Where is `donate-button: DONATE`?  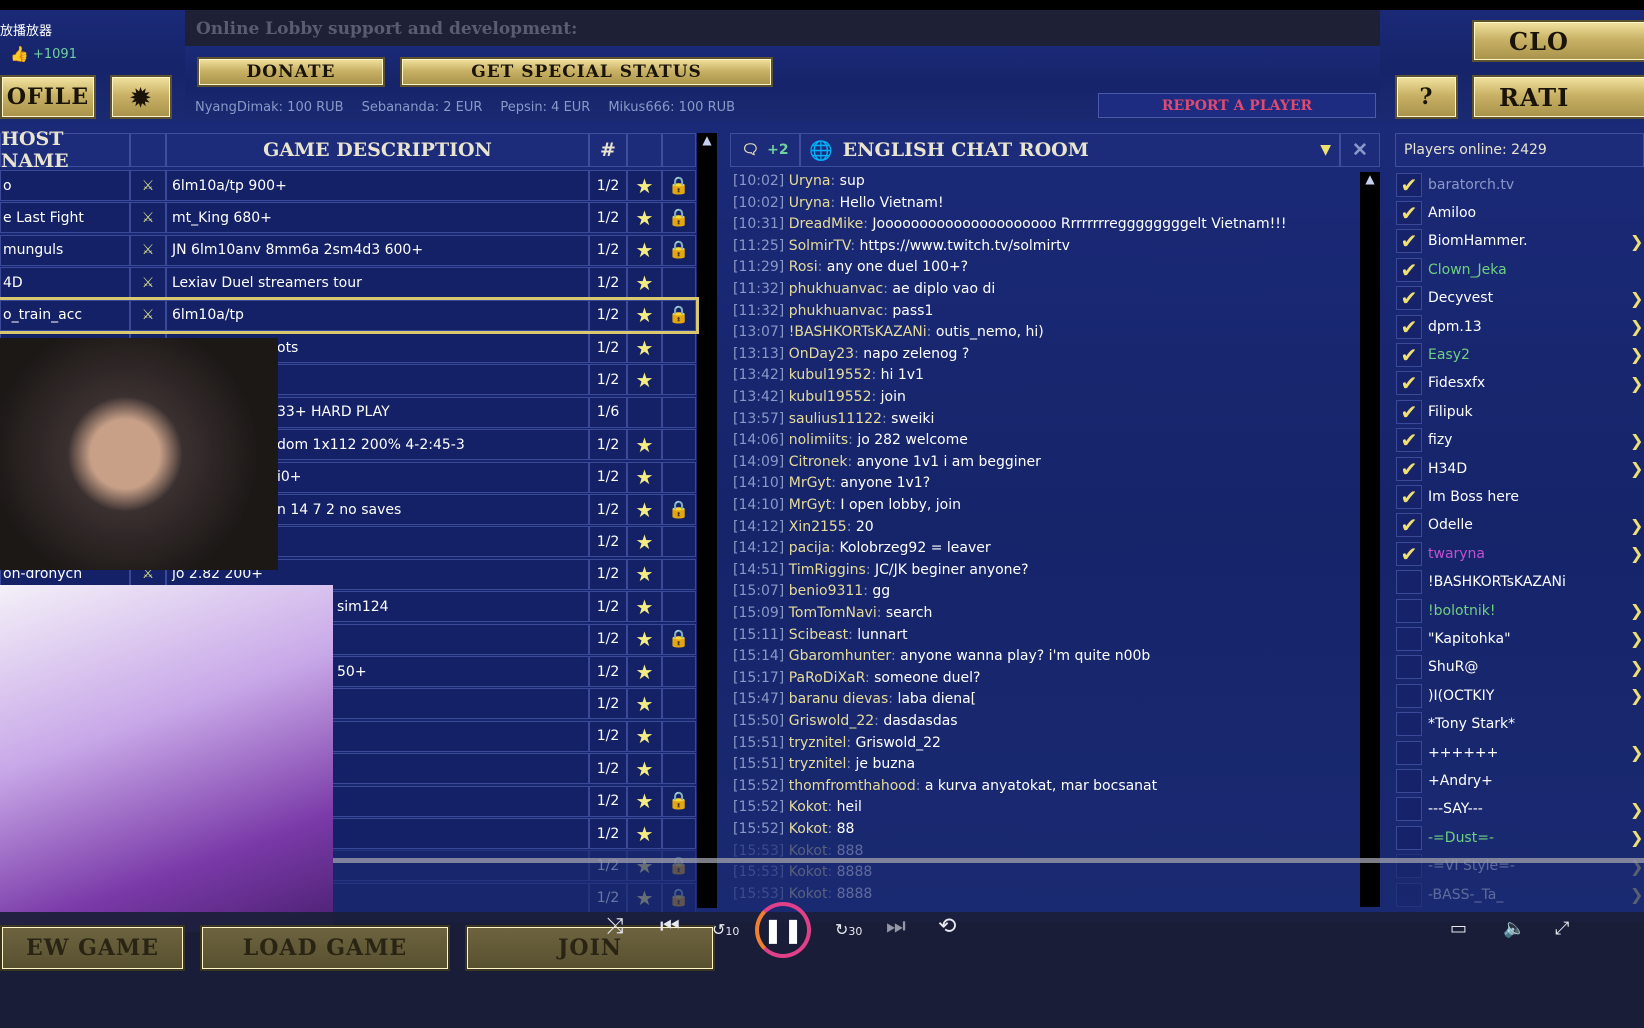 donate-button: DONATE is located at coordinates (291, 72).